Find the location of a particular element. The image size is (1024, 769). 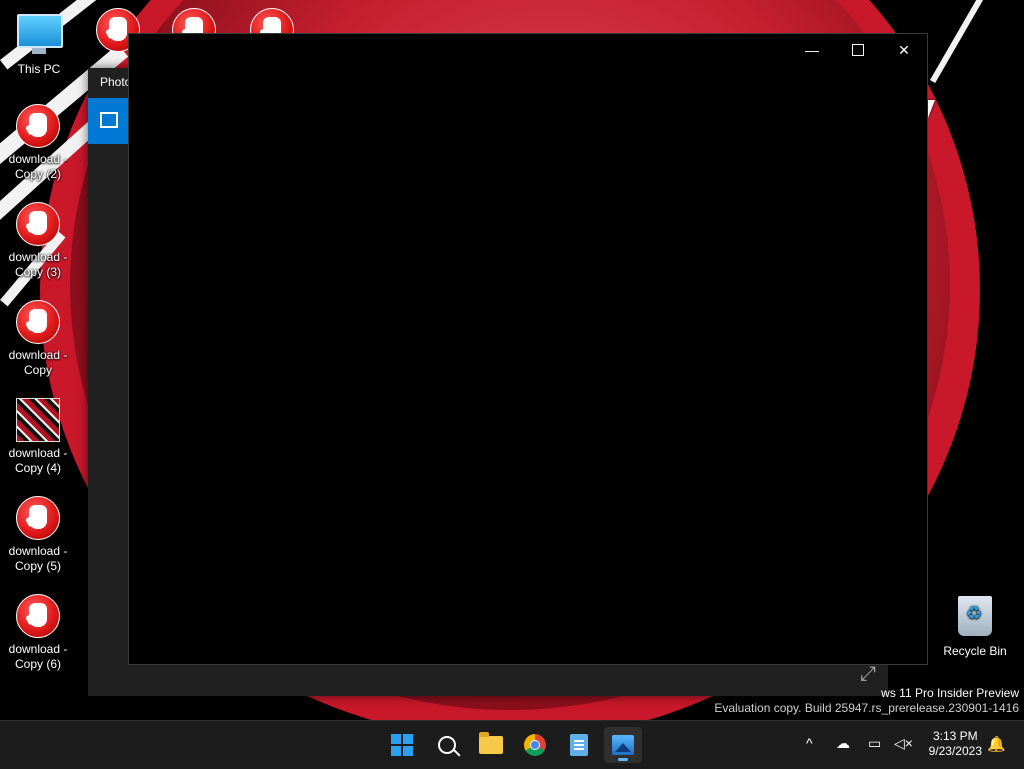

desktop-icon-label: download - Copy (2) is located at coordinates (38, 166).